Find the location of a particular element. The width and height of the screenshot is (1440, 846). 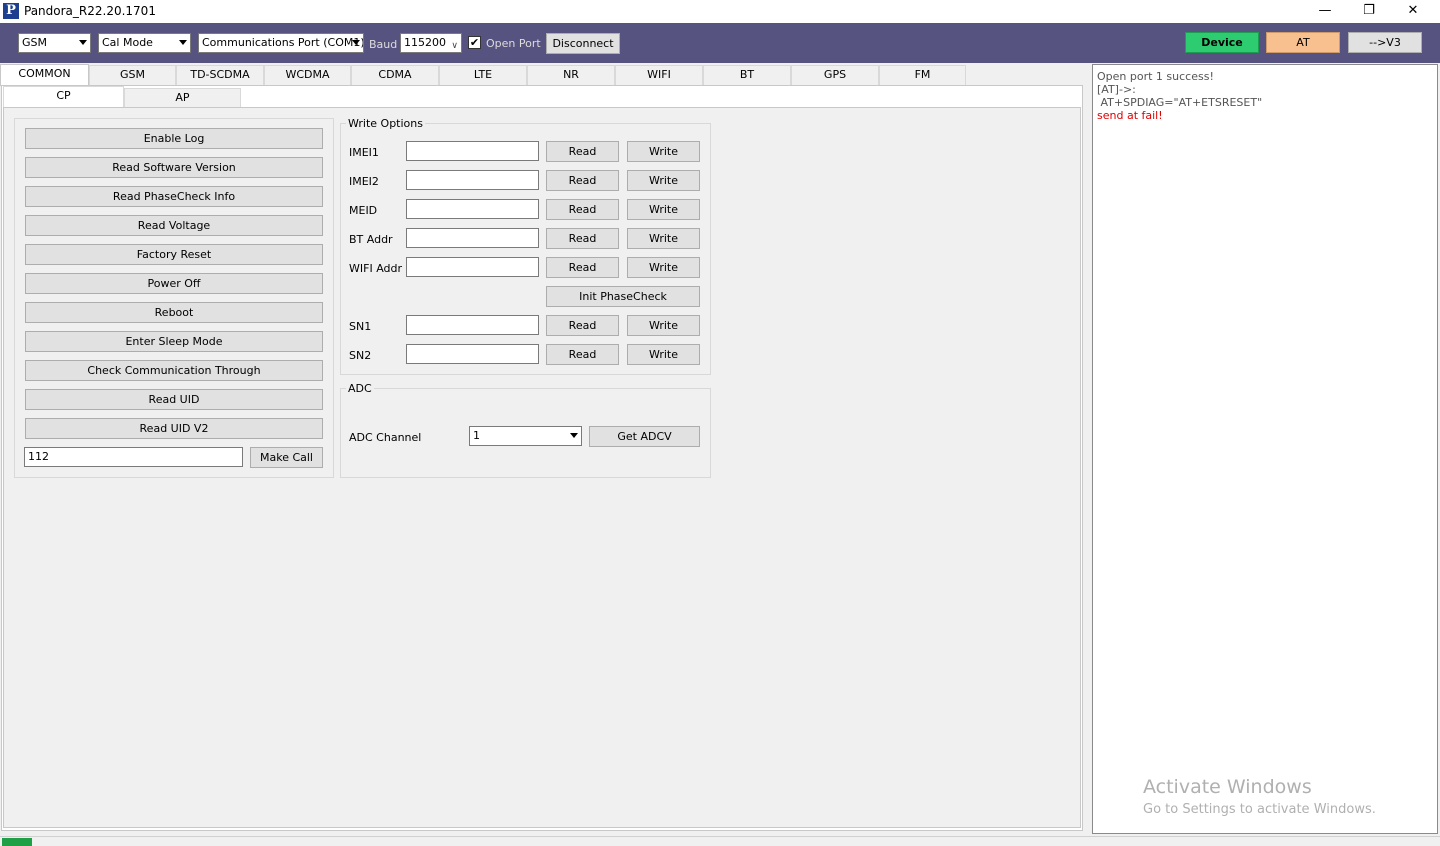

imei1-read-button: Read is located at coordinates (582, 151).